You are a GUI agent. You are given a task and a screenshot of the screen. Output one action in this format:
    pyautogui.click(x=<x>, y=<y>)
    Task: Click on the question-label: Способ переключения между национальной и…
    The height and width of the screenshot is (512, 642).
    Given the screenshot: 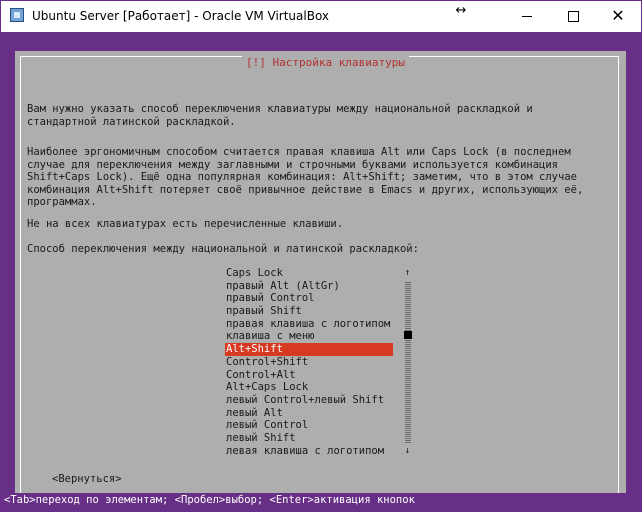 What is the action you would take?
    pyautogui.click(x=223, y=249)
    